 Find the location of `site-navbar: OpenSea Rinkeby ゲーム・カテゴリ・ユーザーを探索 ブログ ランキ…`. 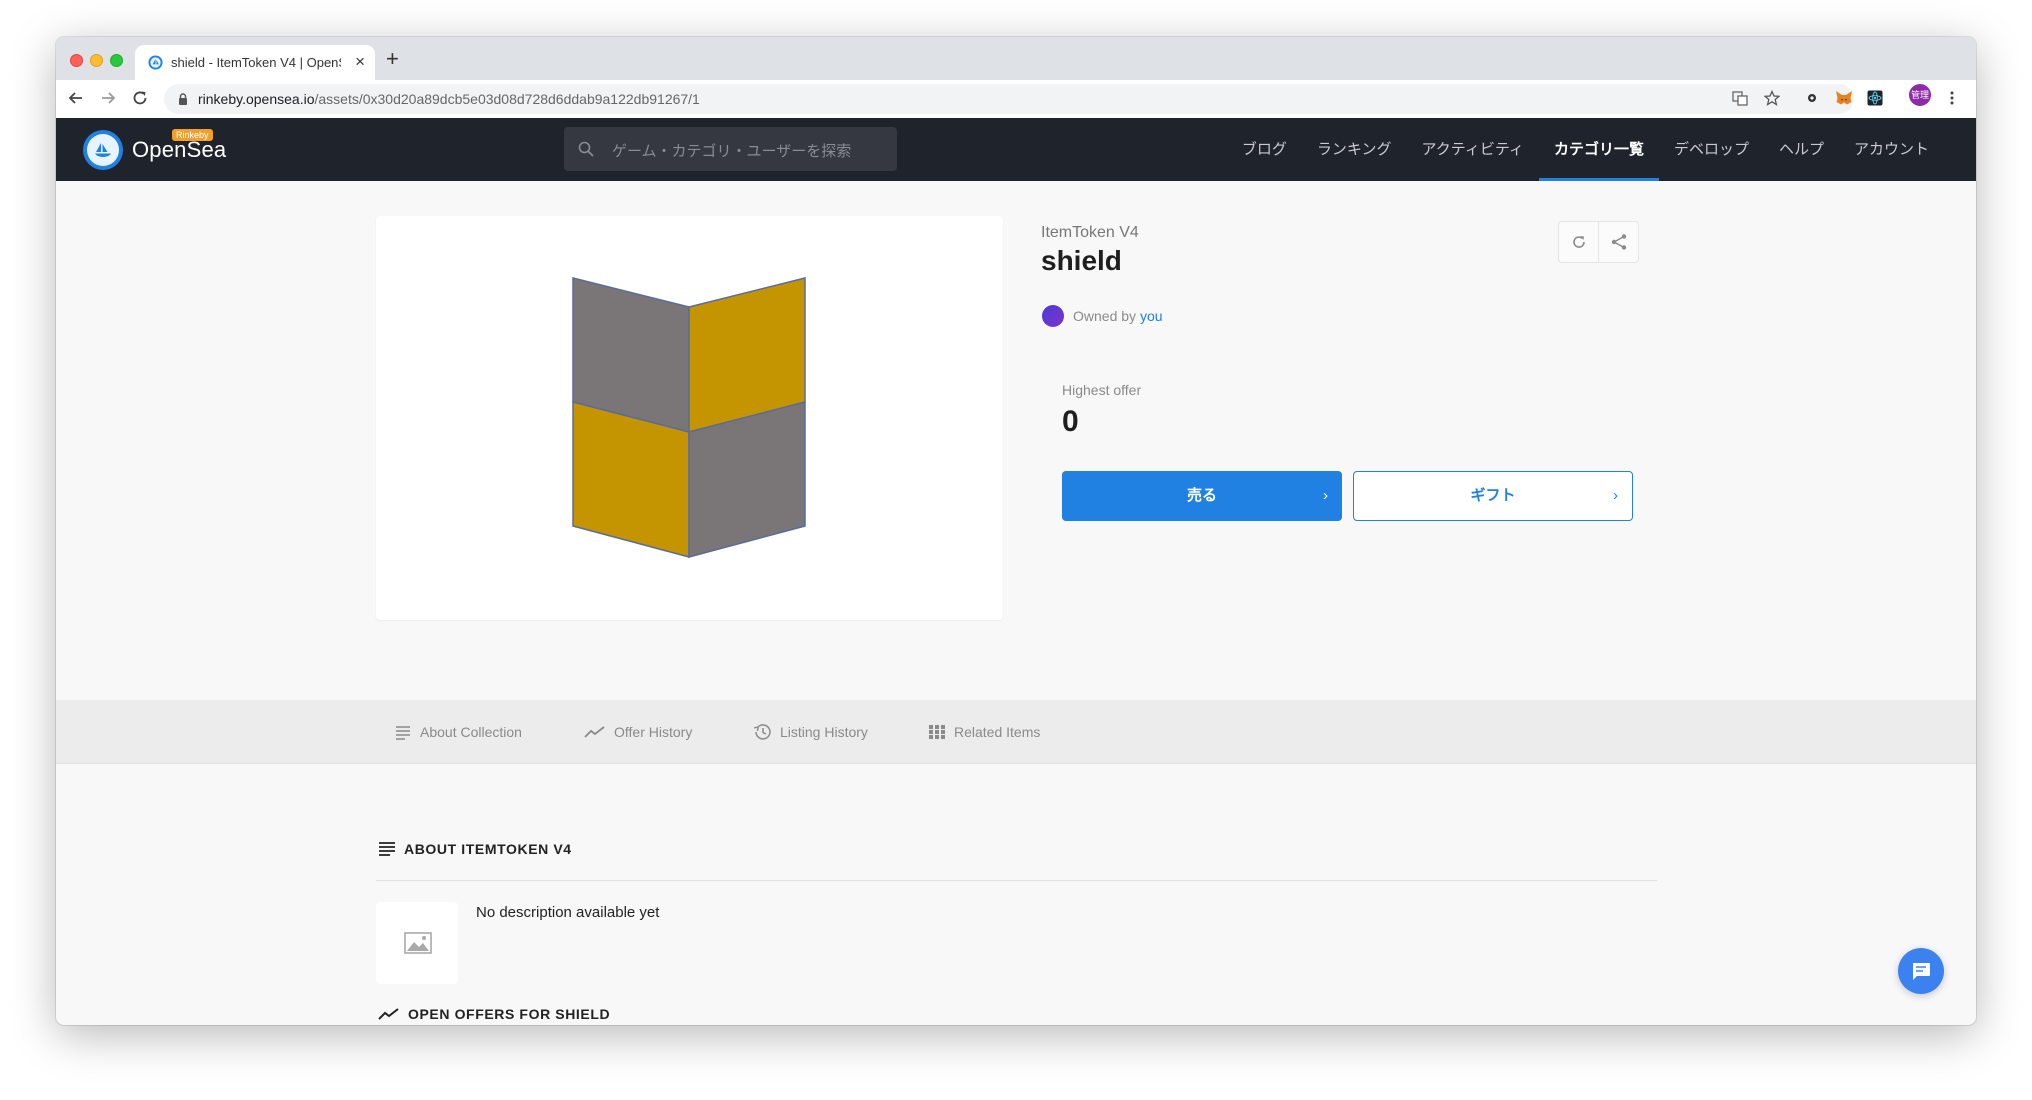

site-navbar: OpenSea Rinkeby ゲーム・カテゴリ・ユーザーを探索 ブログ ランキ… is located at coordinates (1016, 149).